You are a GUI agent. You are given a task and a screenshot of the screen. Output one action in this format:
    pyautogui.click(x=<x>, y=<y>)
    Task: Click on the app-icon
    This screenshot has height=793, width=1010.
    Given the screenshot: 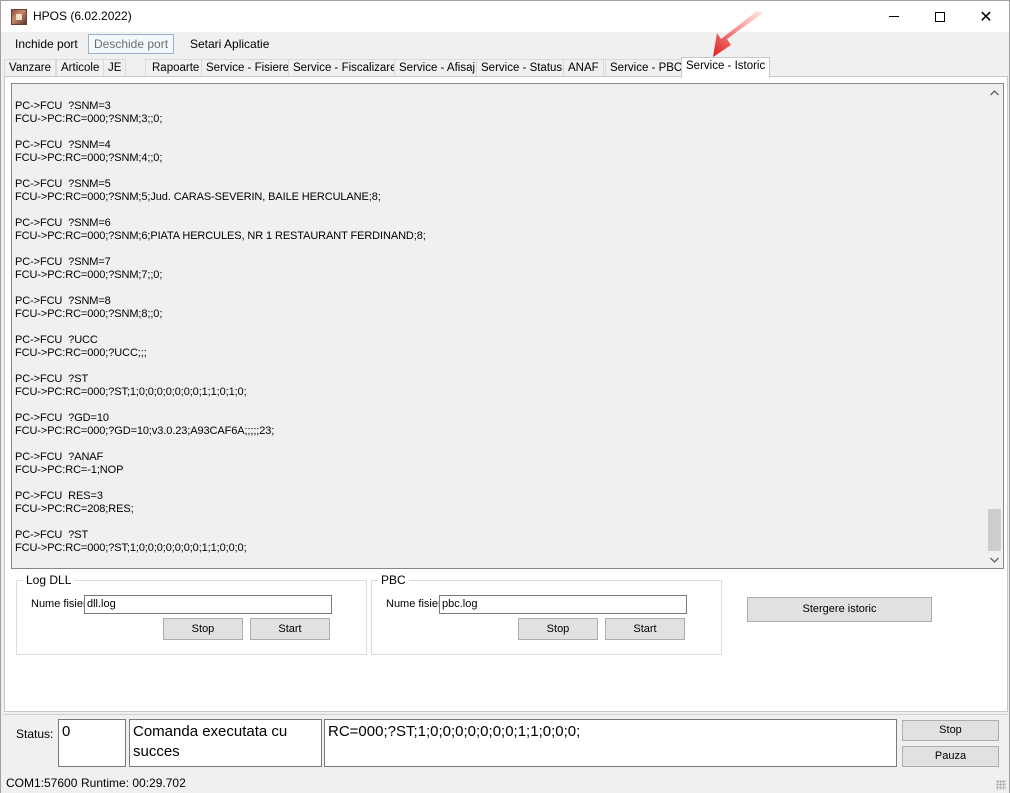 What is the action you would take?
    pyautogui.click(x=19, y=17)
    